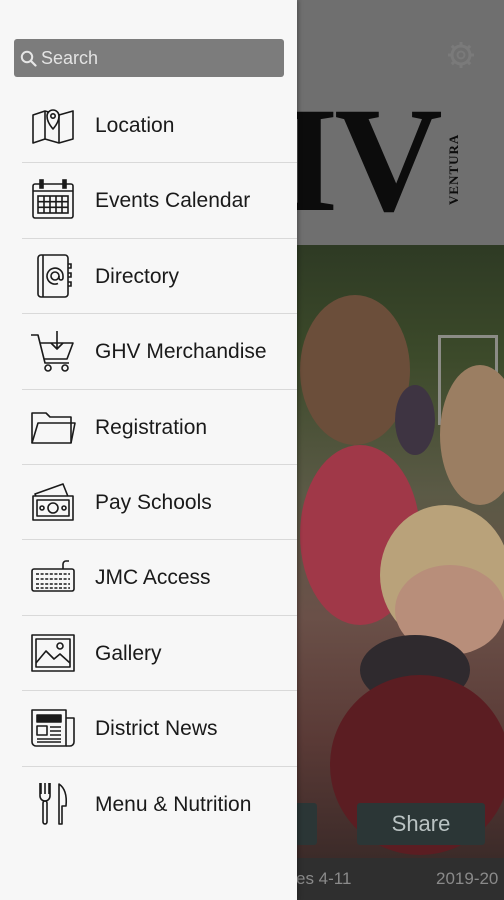 This screenshot has height=900, width=504. I want to click on footer-date-range: es 4-11, so click(324, 878).